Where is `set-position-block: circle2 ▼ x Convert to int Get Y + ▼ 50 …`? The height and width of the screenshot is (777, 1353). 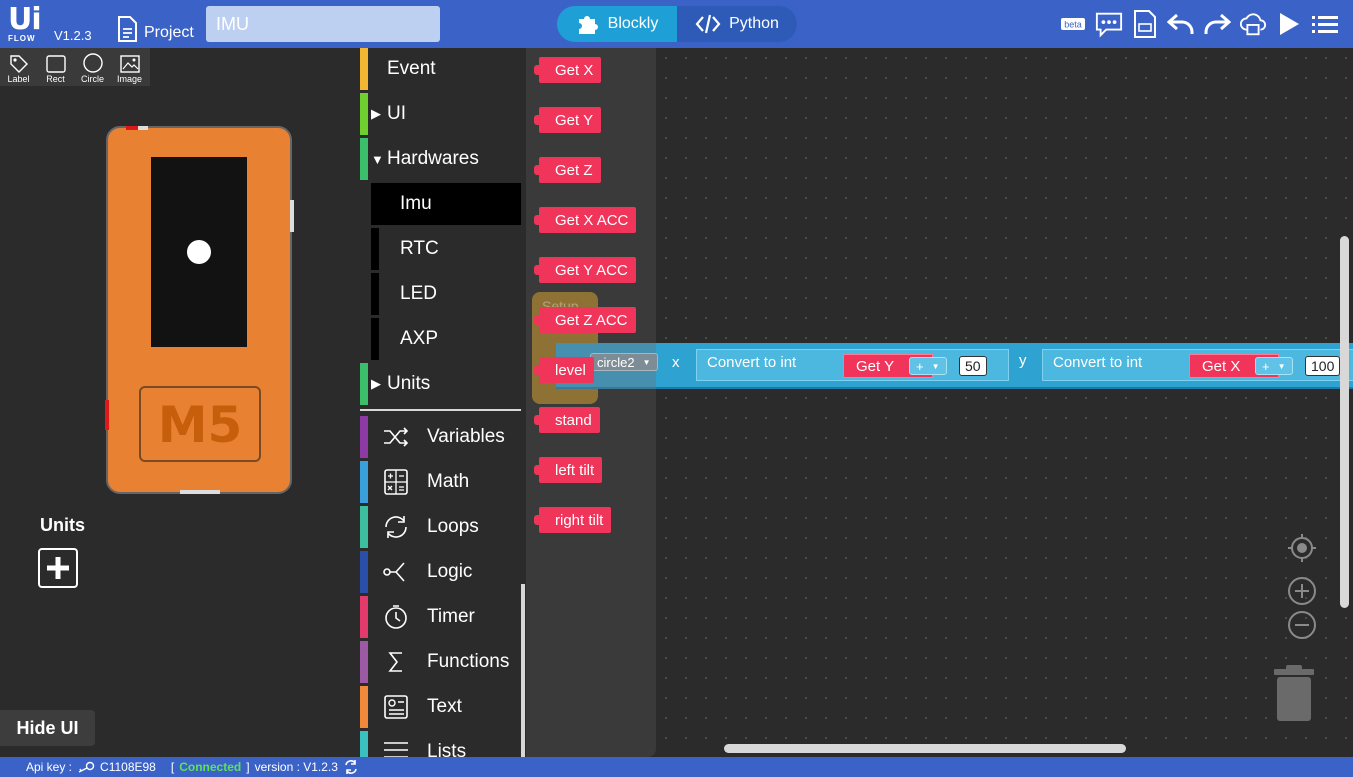
set-position-block: circle2 ▼ x Convert to int Get Y + ▼ 50 … is located at coordinates (954, 366).